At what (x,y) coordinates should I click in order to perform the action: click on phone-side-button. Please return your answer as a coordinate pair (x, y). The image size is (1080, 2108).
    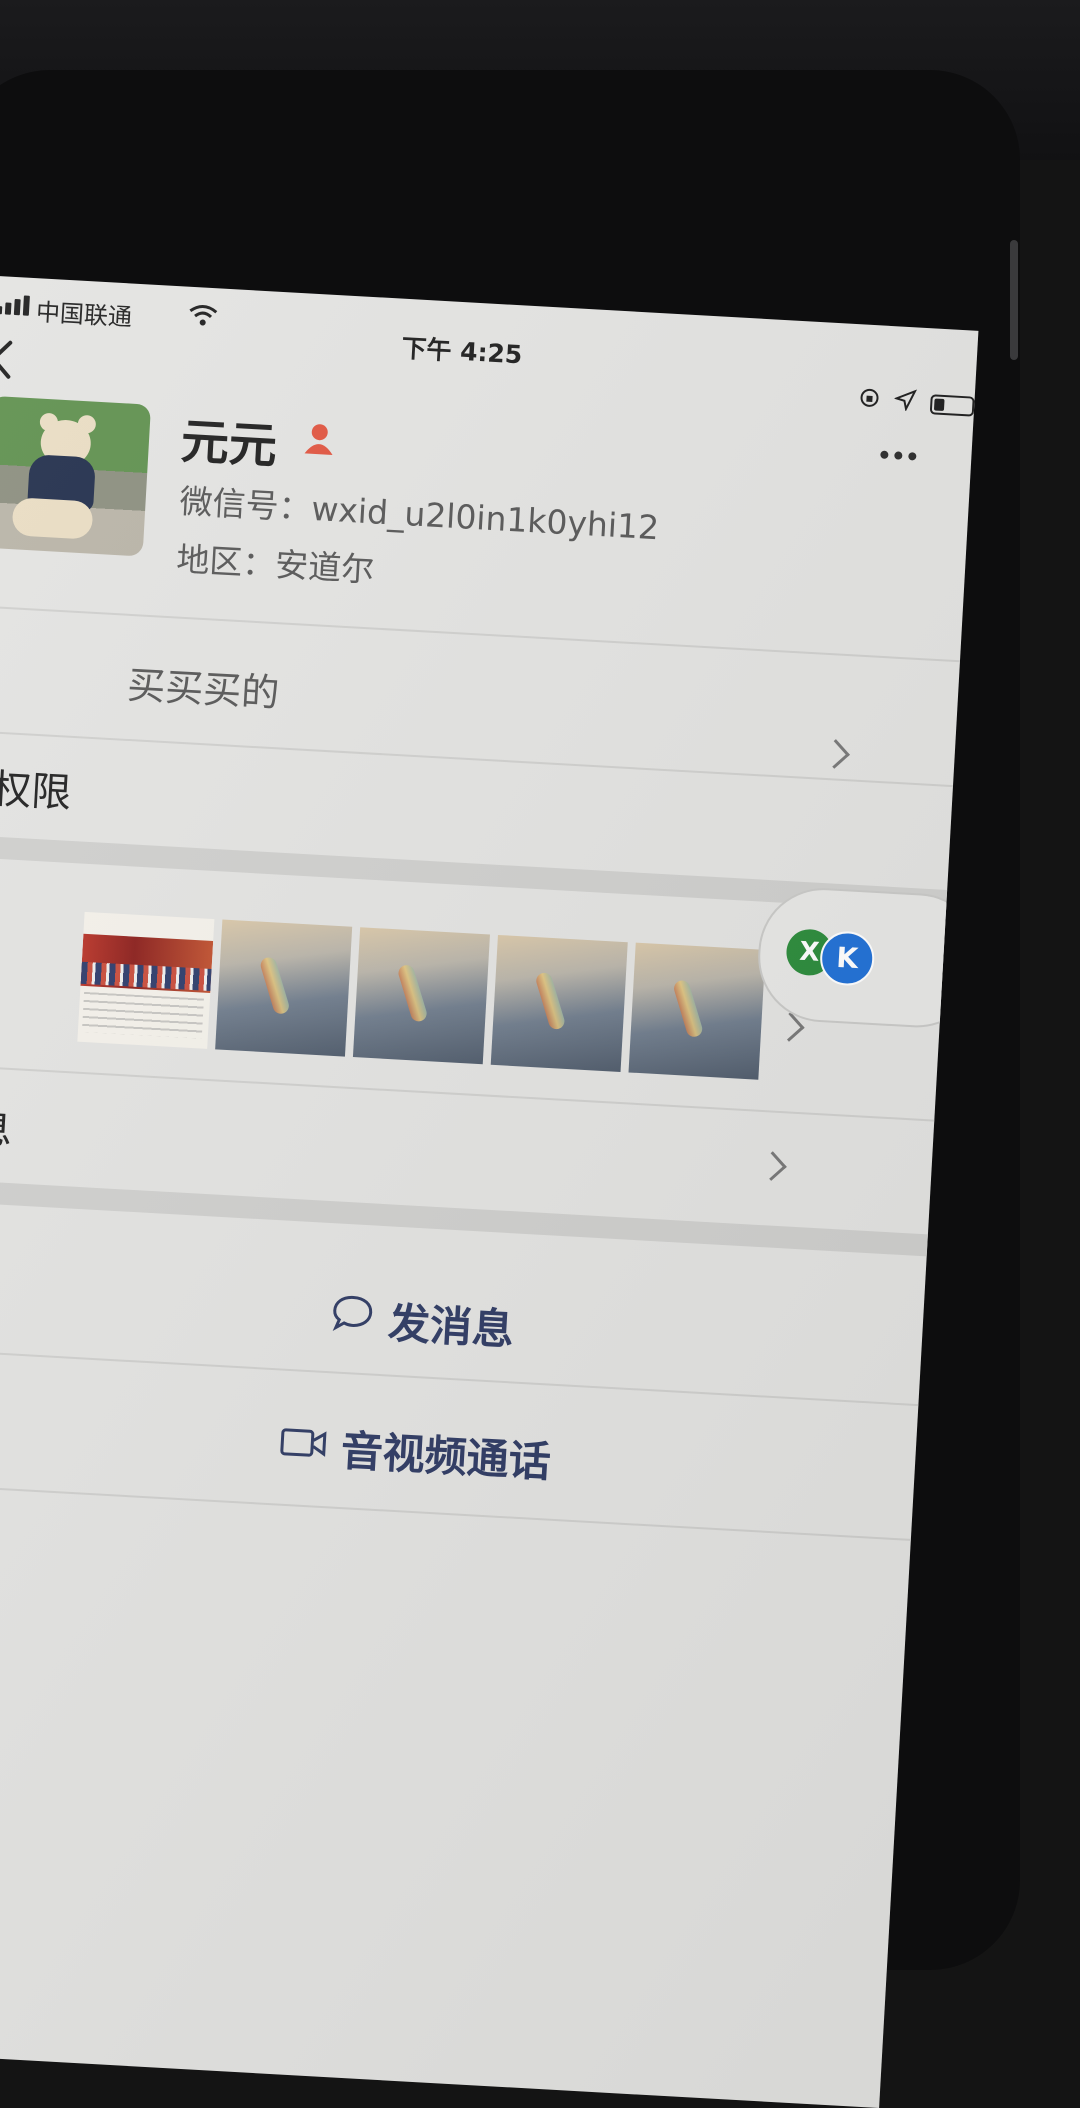
    Looking at the image, I should click on (1014, 300).